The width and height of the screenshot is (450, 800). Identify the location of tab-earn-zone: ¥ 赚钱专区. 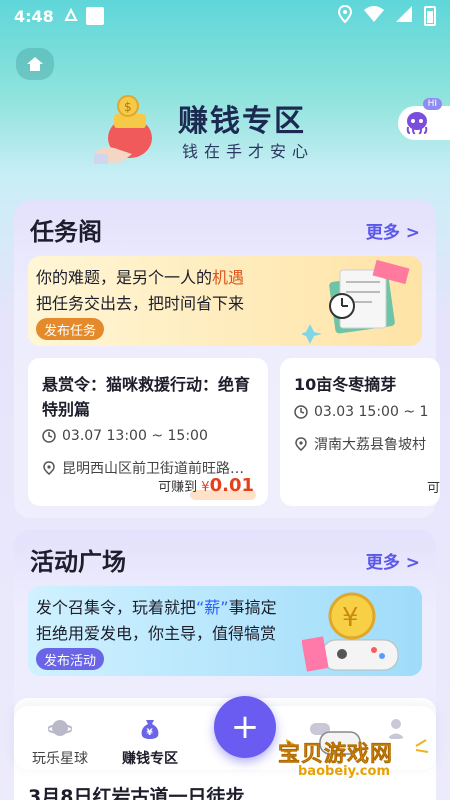
(150, 742).